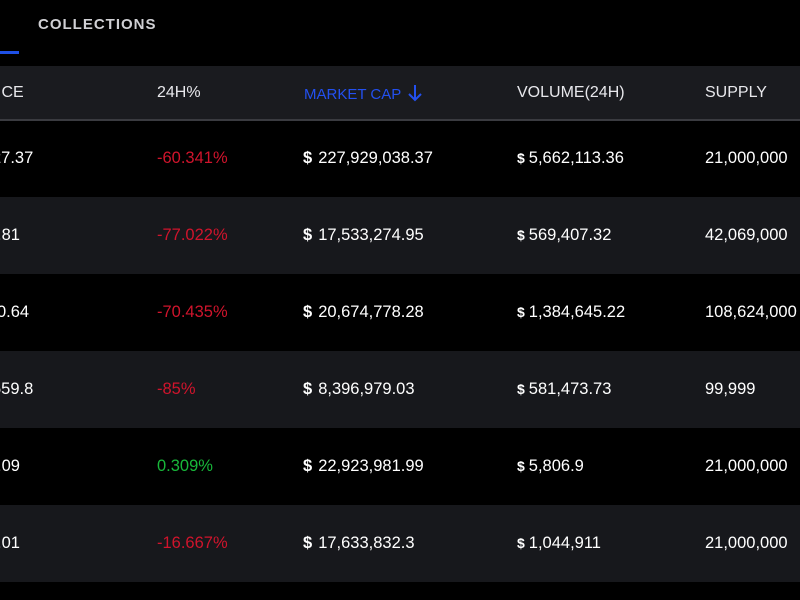  I want to click on header-24h: 24H%, so click(179, 93).